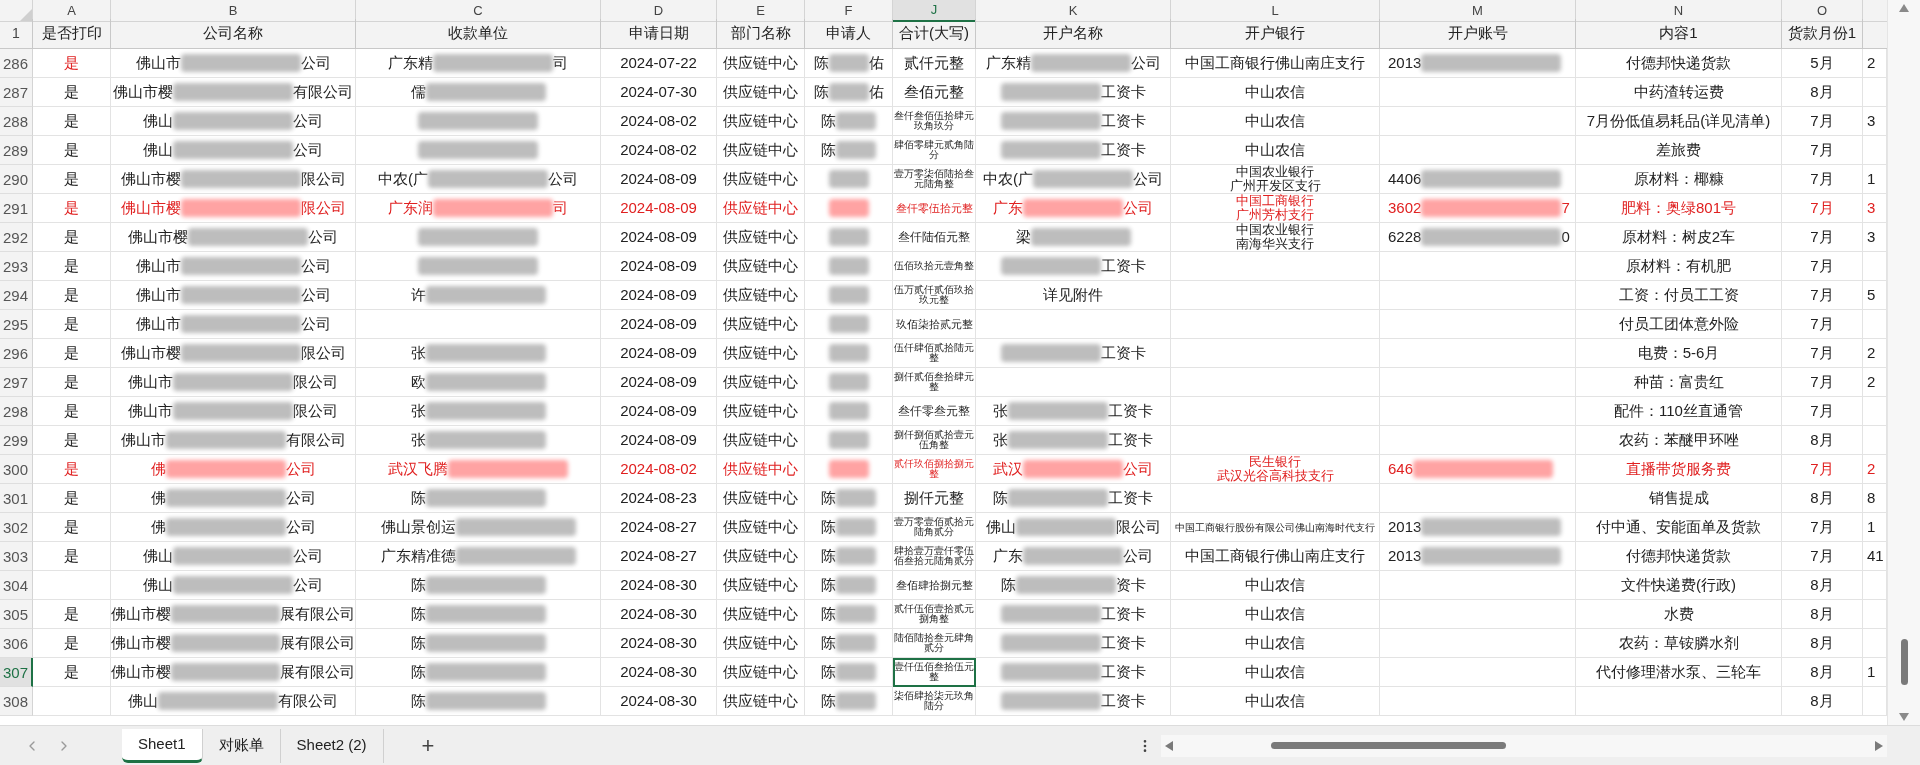 Image resolution: width=1920 pixels, height=765 pixels. What do you see at coordinates (1903, 362) in the screenshot?
I see `vertical-scrollbar` at bounding box center [1903, 362].